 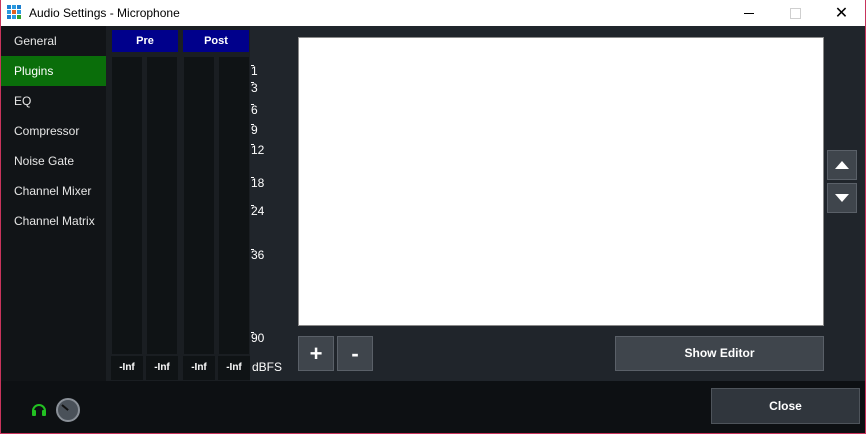 I want to click on minimize-button, so click(x=748, y=13).